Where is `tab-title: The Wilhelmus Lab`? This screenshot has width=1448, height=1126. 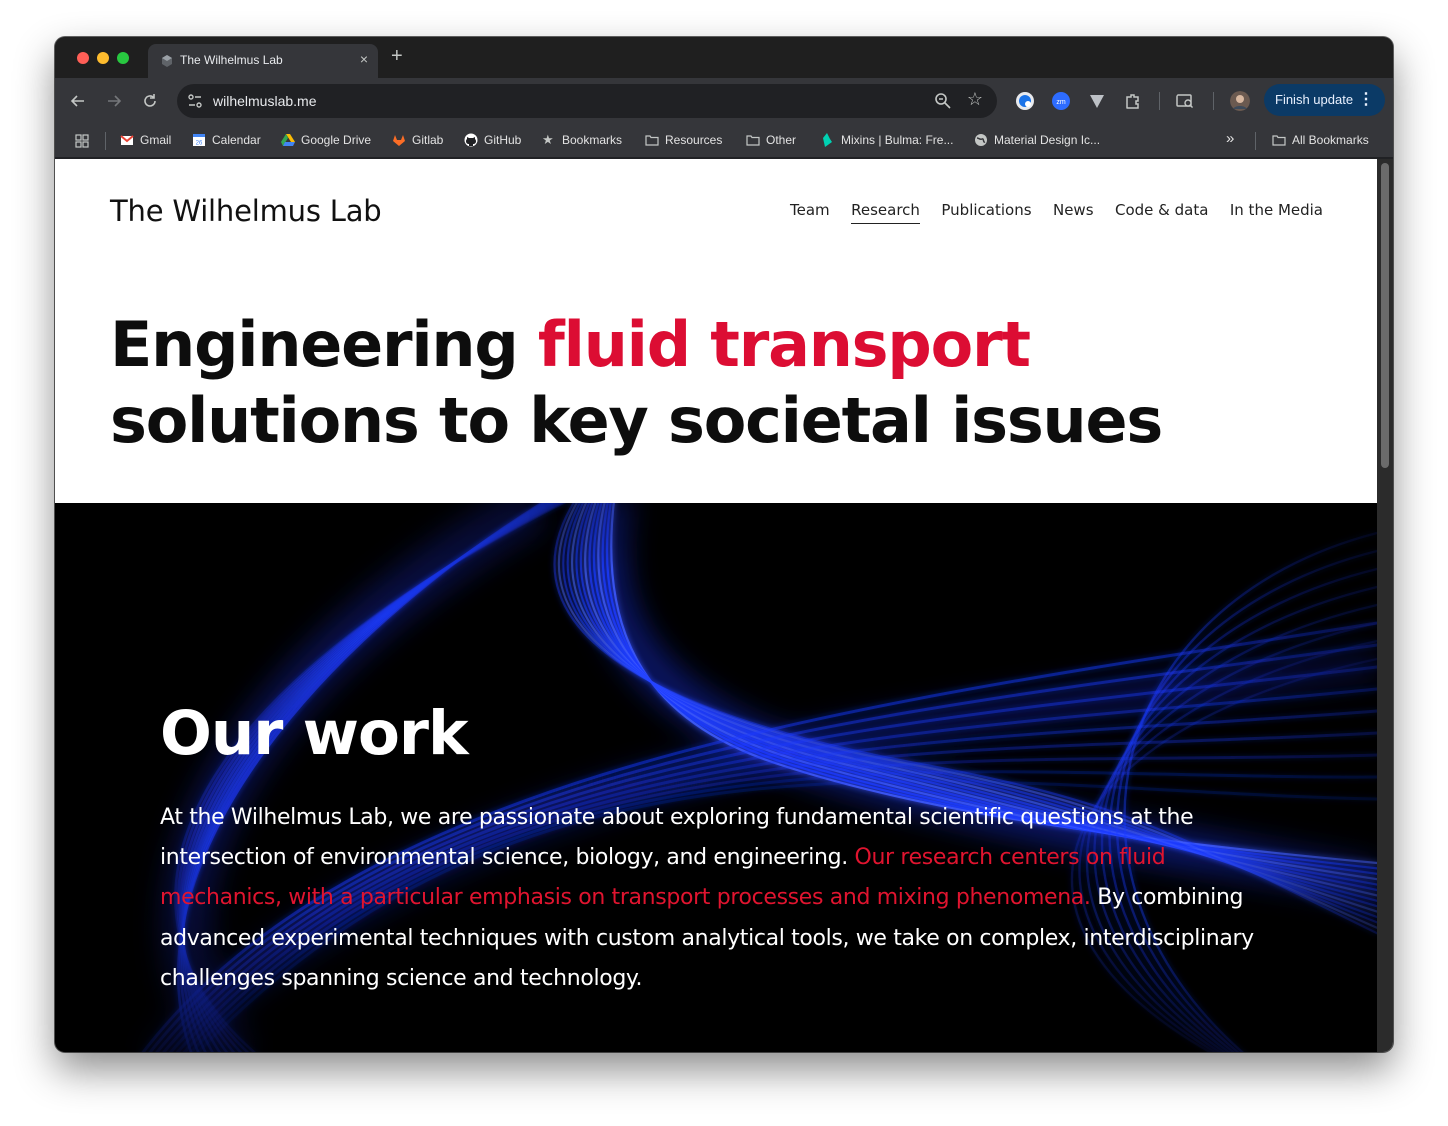
tab-title: The Wilhelmus Lab is located at coordinates (231, 60).